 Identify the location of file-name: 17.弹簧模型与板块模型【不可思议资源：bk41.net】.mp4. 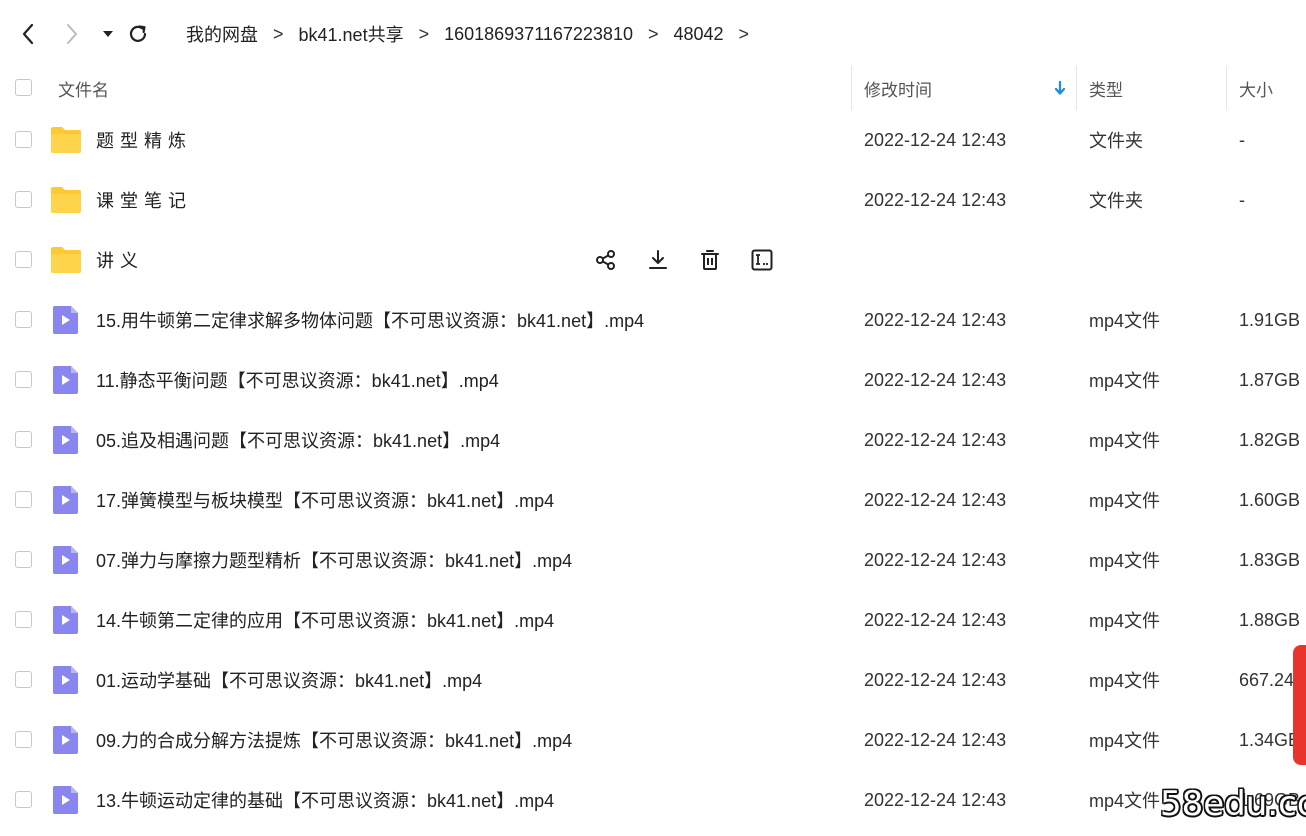
(325, 500).